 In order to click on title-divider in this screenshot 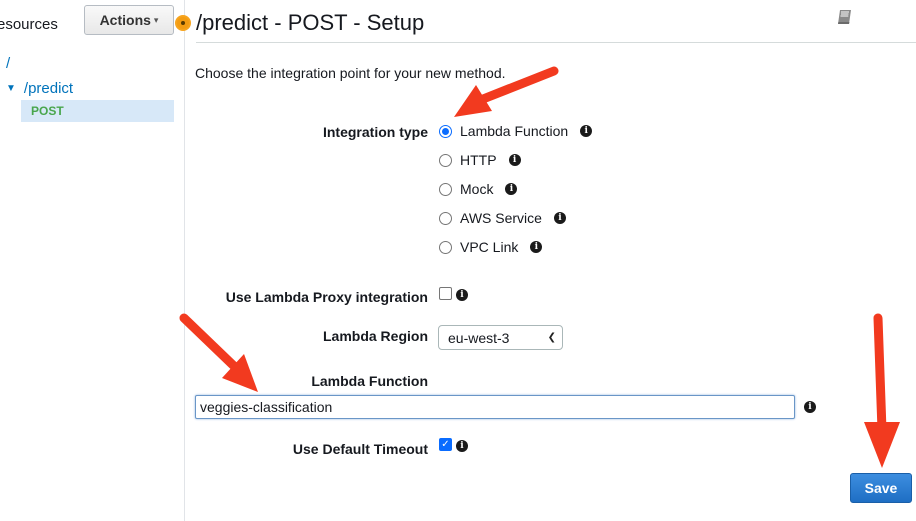, I will do `click(556, 42)`.